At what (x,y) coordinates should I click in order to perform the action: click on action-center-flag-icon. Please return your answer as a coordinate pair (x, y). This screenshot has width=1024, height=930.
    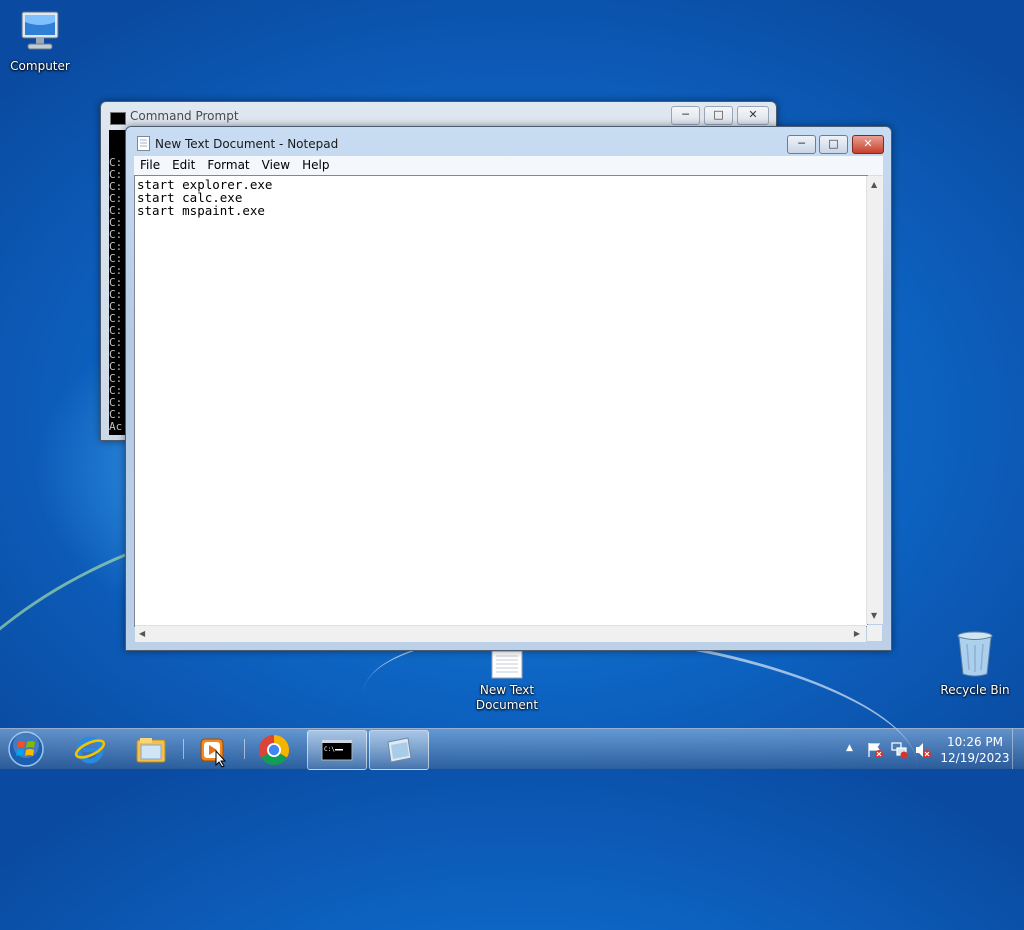
    Looking at the image, I should click on (875, 750).